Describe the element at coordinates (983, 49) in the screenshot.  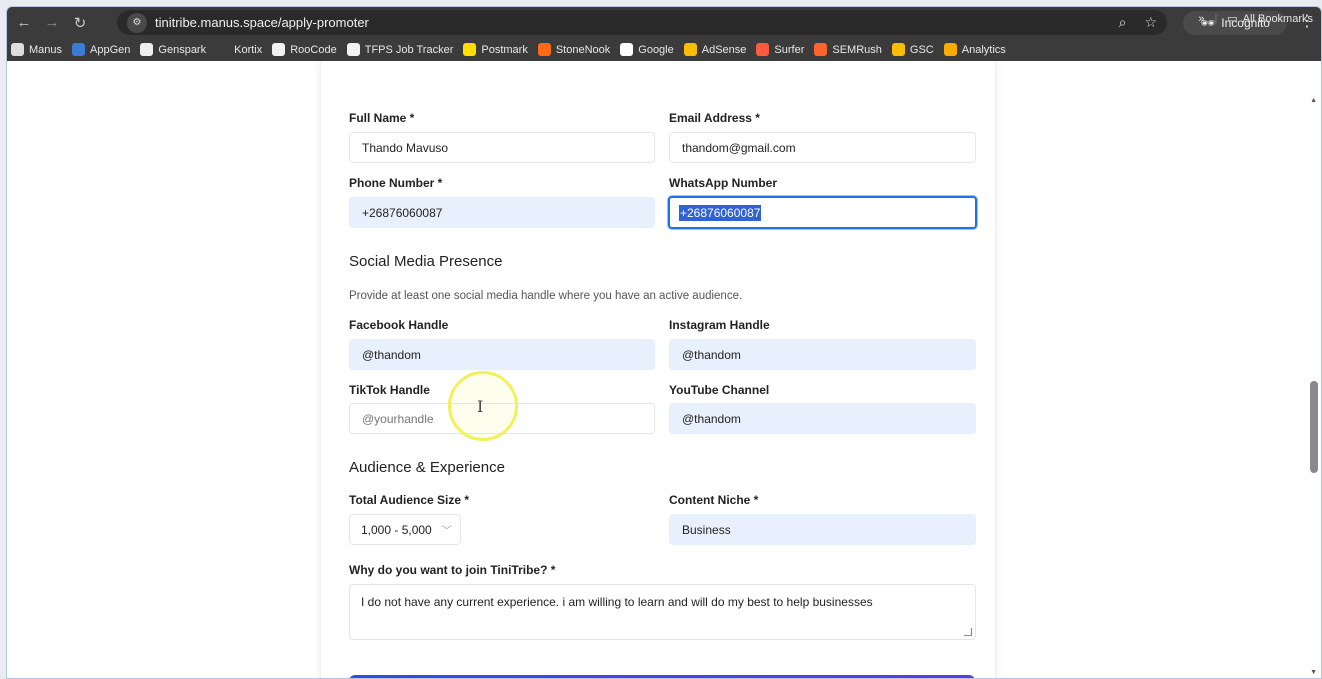
I see `bookmark-label: Analytics` at that location.